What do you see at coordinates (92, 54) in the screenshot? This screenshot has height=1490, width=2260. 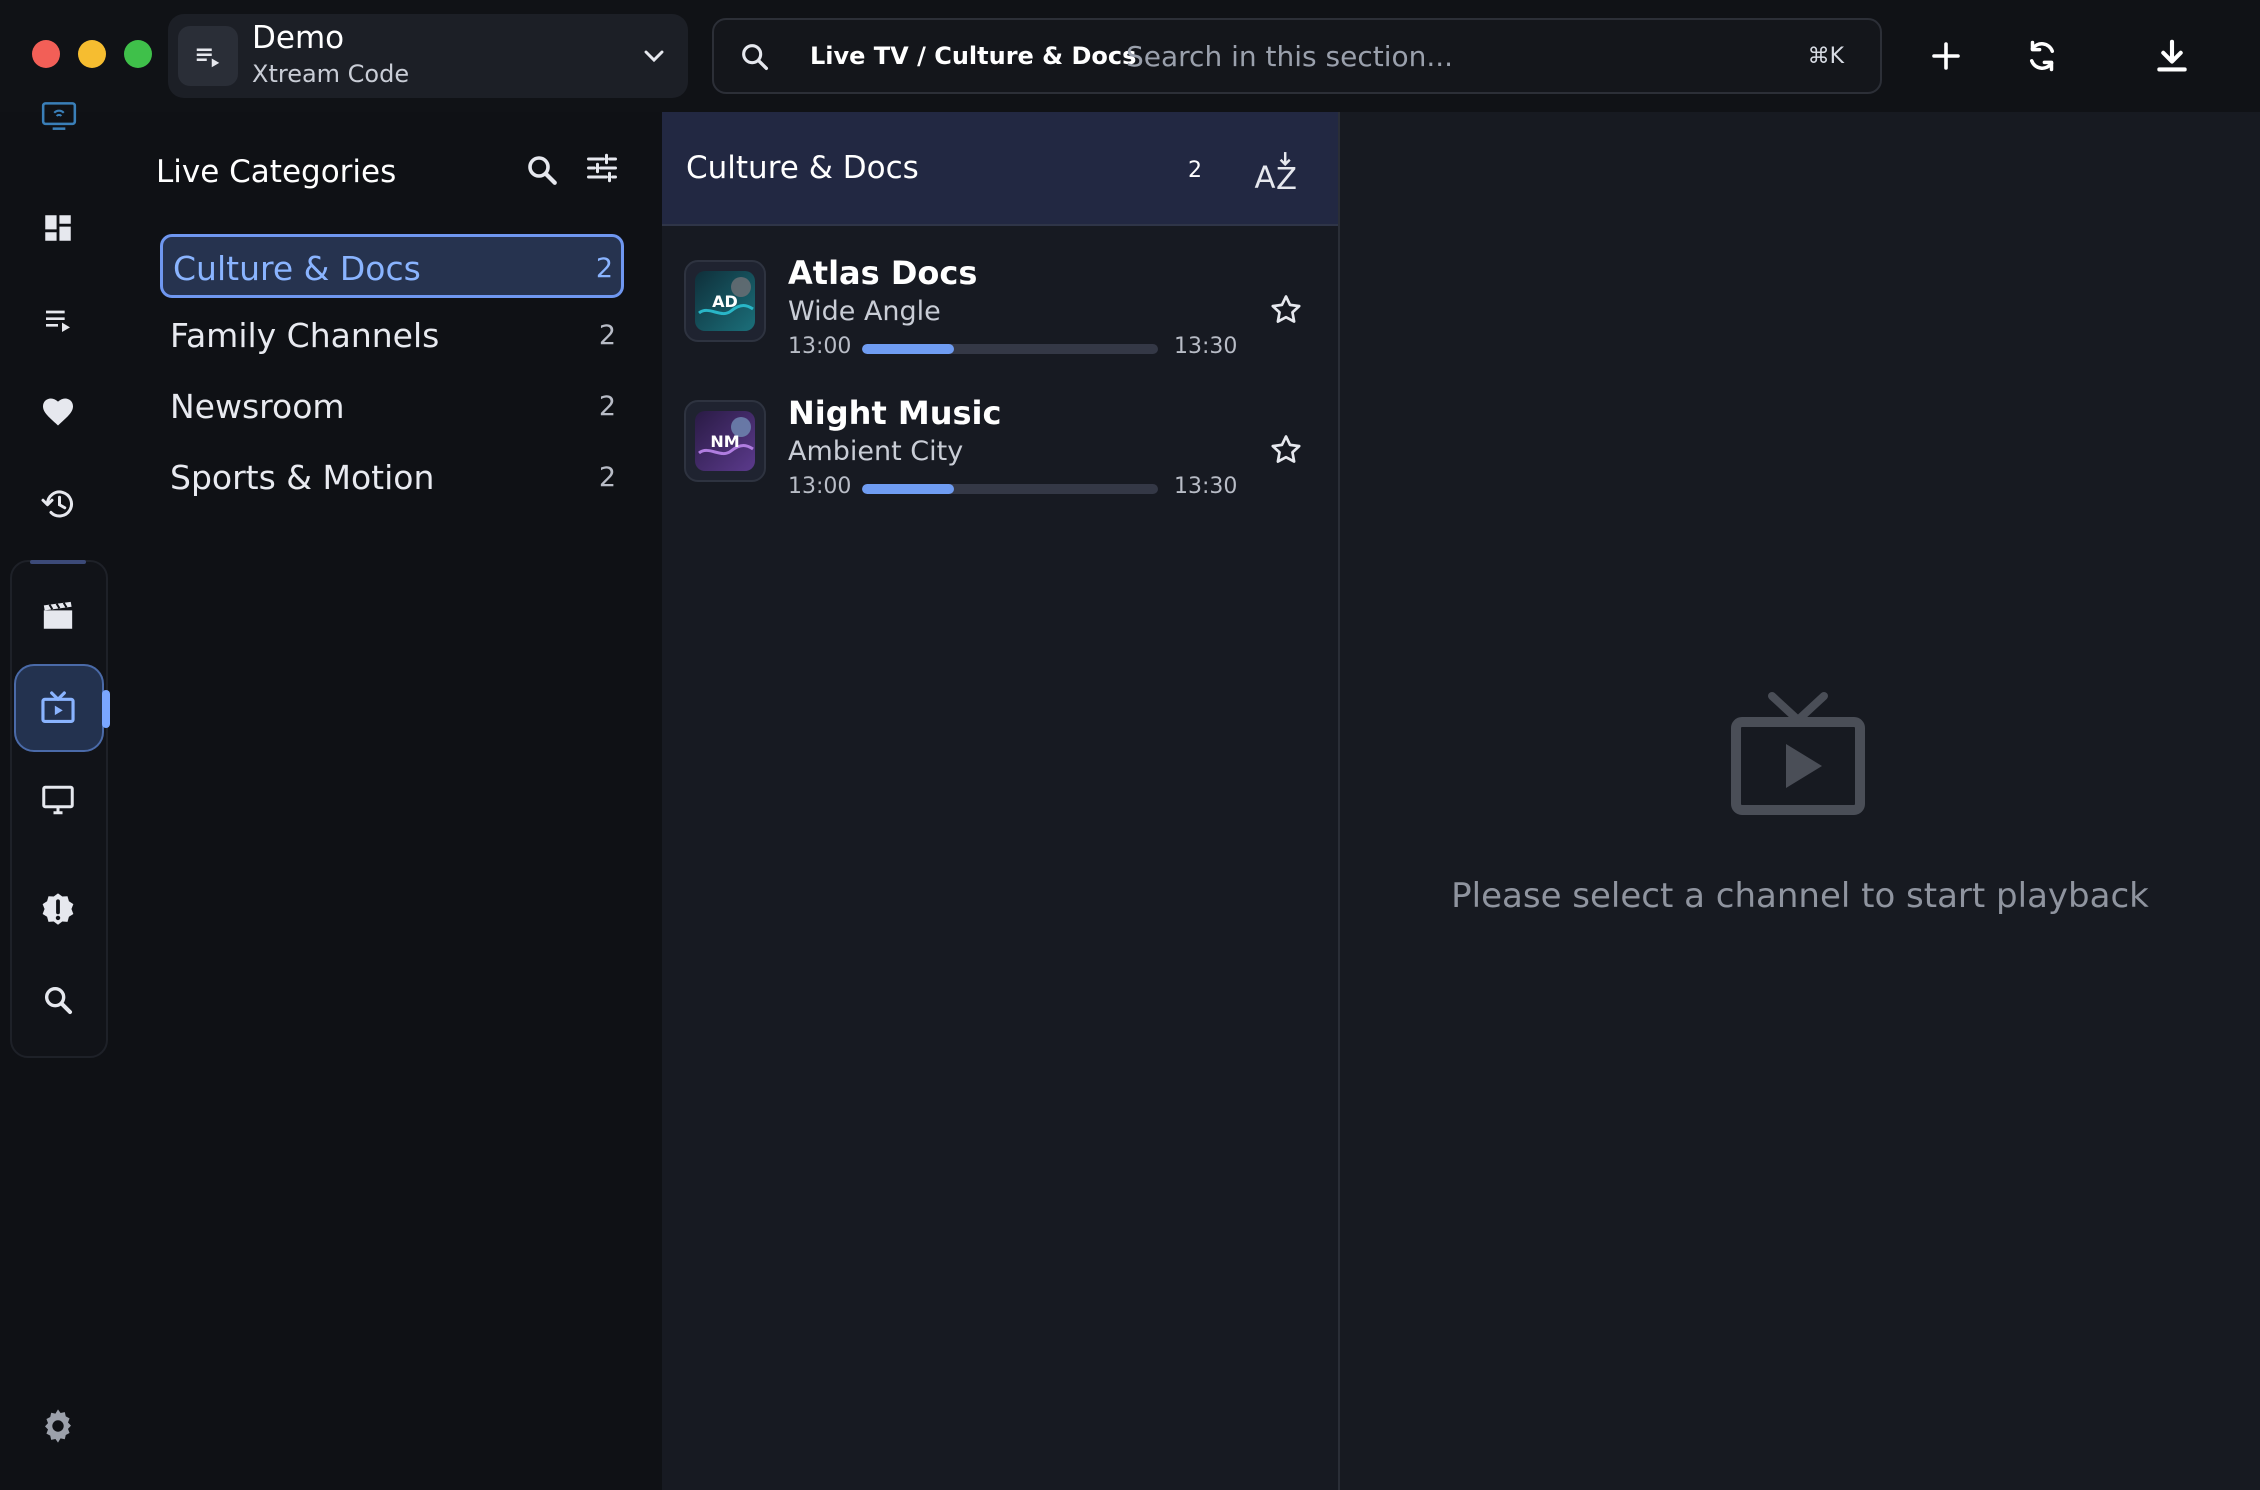 I see `window-minimize-button` at bounding box center [92, 54].